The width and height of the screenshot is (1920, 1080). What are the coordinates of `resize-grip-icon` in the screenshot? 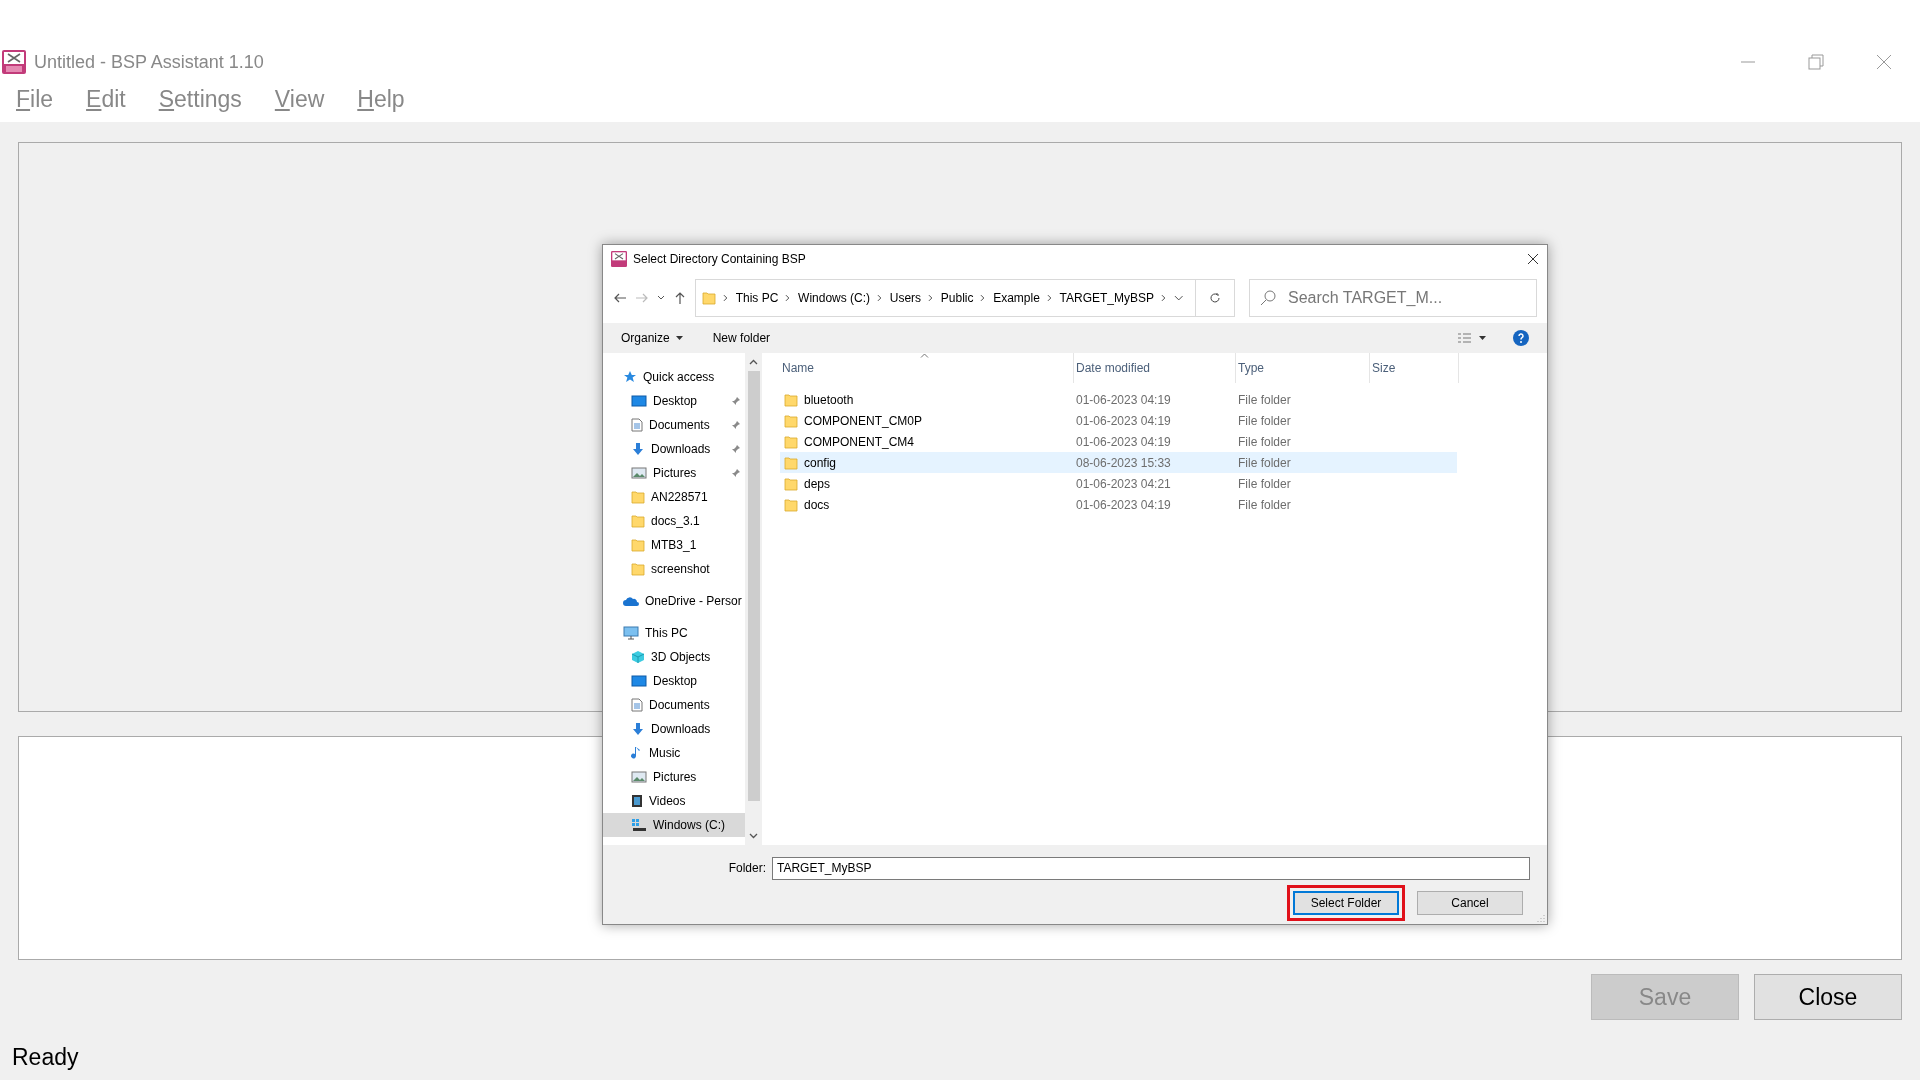 It's located at (1541, 918).